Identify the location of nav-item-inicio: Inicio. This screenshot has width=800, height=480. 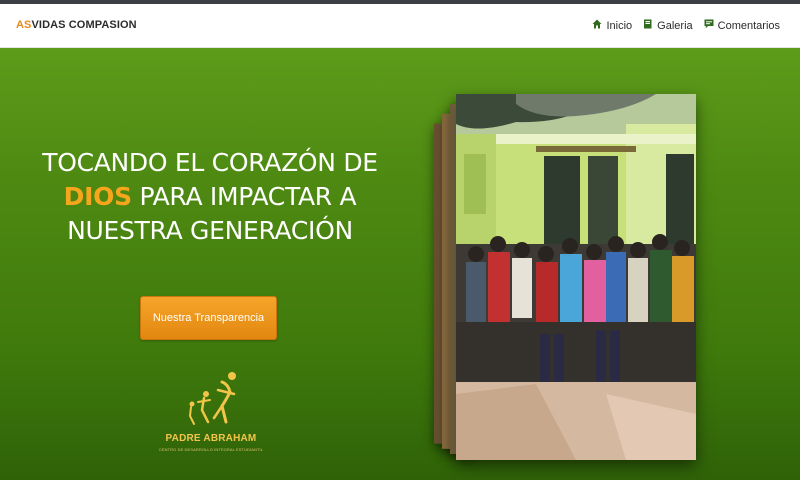
(612, 25).